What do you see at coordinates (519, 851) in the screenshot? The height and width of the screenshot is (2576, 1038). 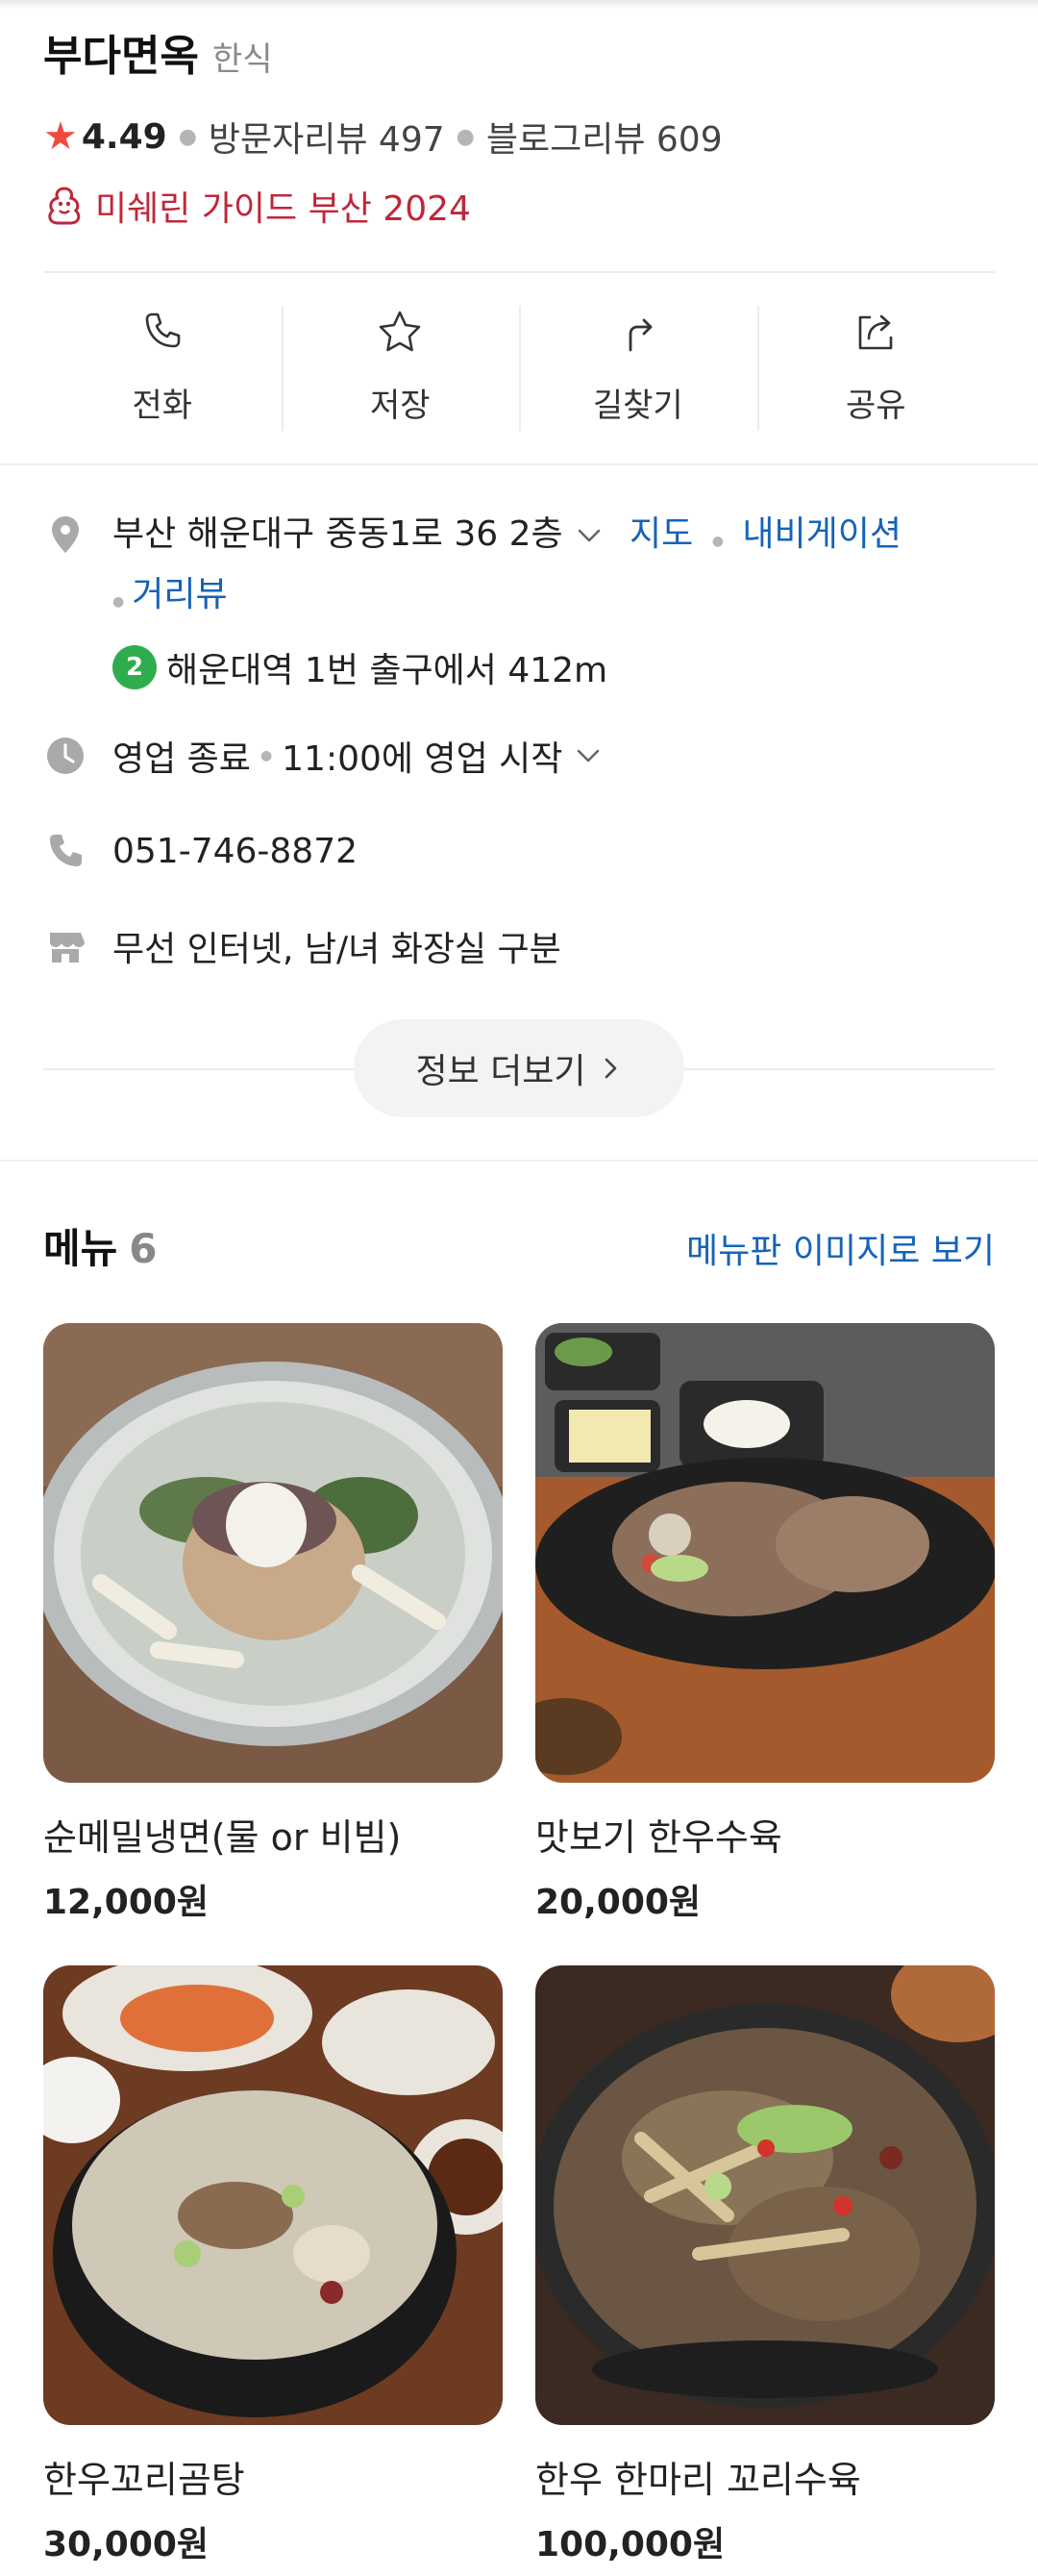 I see `phone-row: 051-746-8872` at bounding box center [519, 851].